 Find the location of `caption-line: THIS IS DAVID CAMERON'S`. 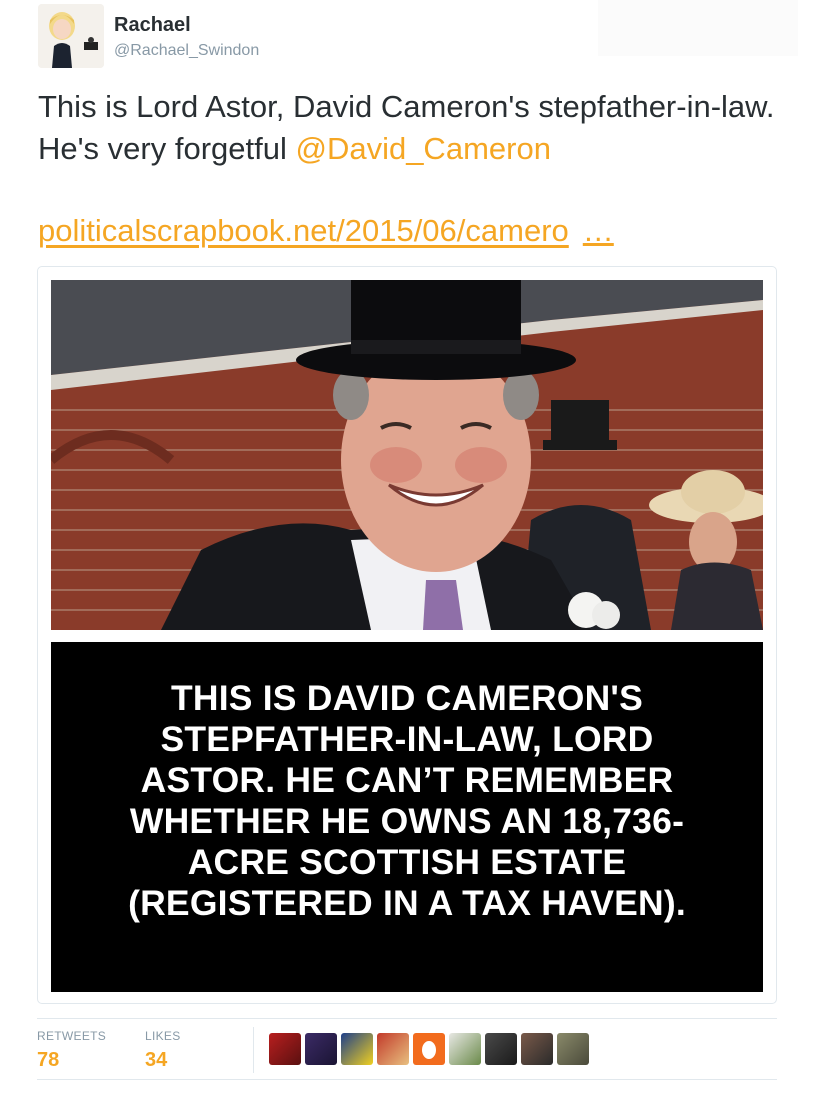

caption-line: THIS IS DAVID CAMERON'S is located at coordinates (407, 698).